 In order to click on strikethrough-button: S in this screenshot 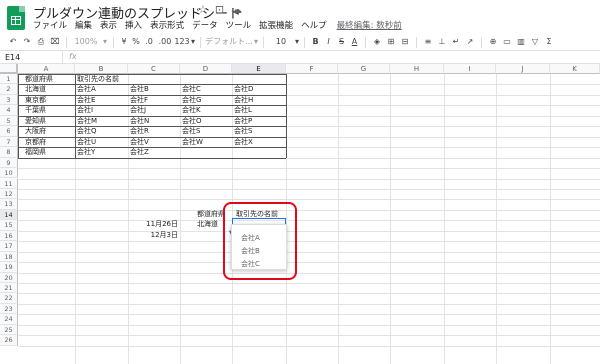, I will do `click(341, 42)`.